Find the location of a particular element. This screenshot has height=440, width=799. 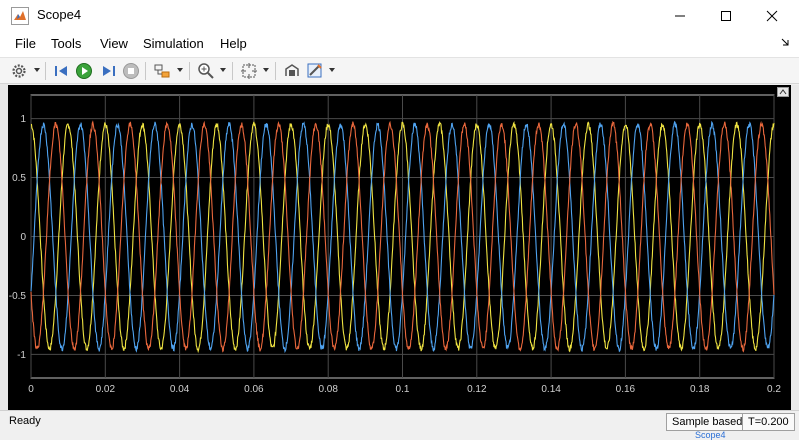

y-tick-label: -1 is located at coordinates (21, 355).